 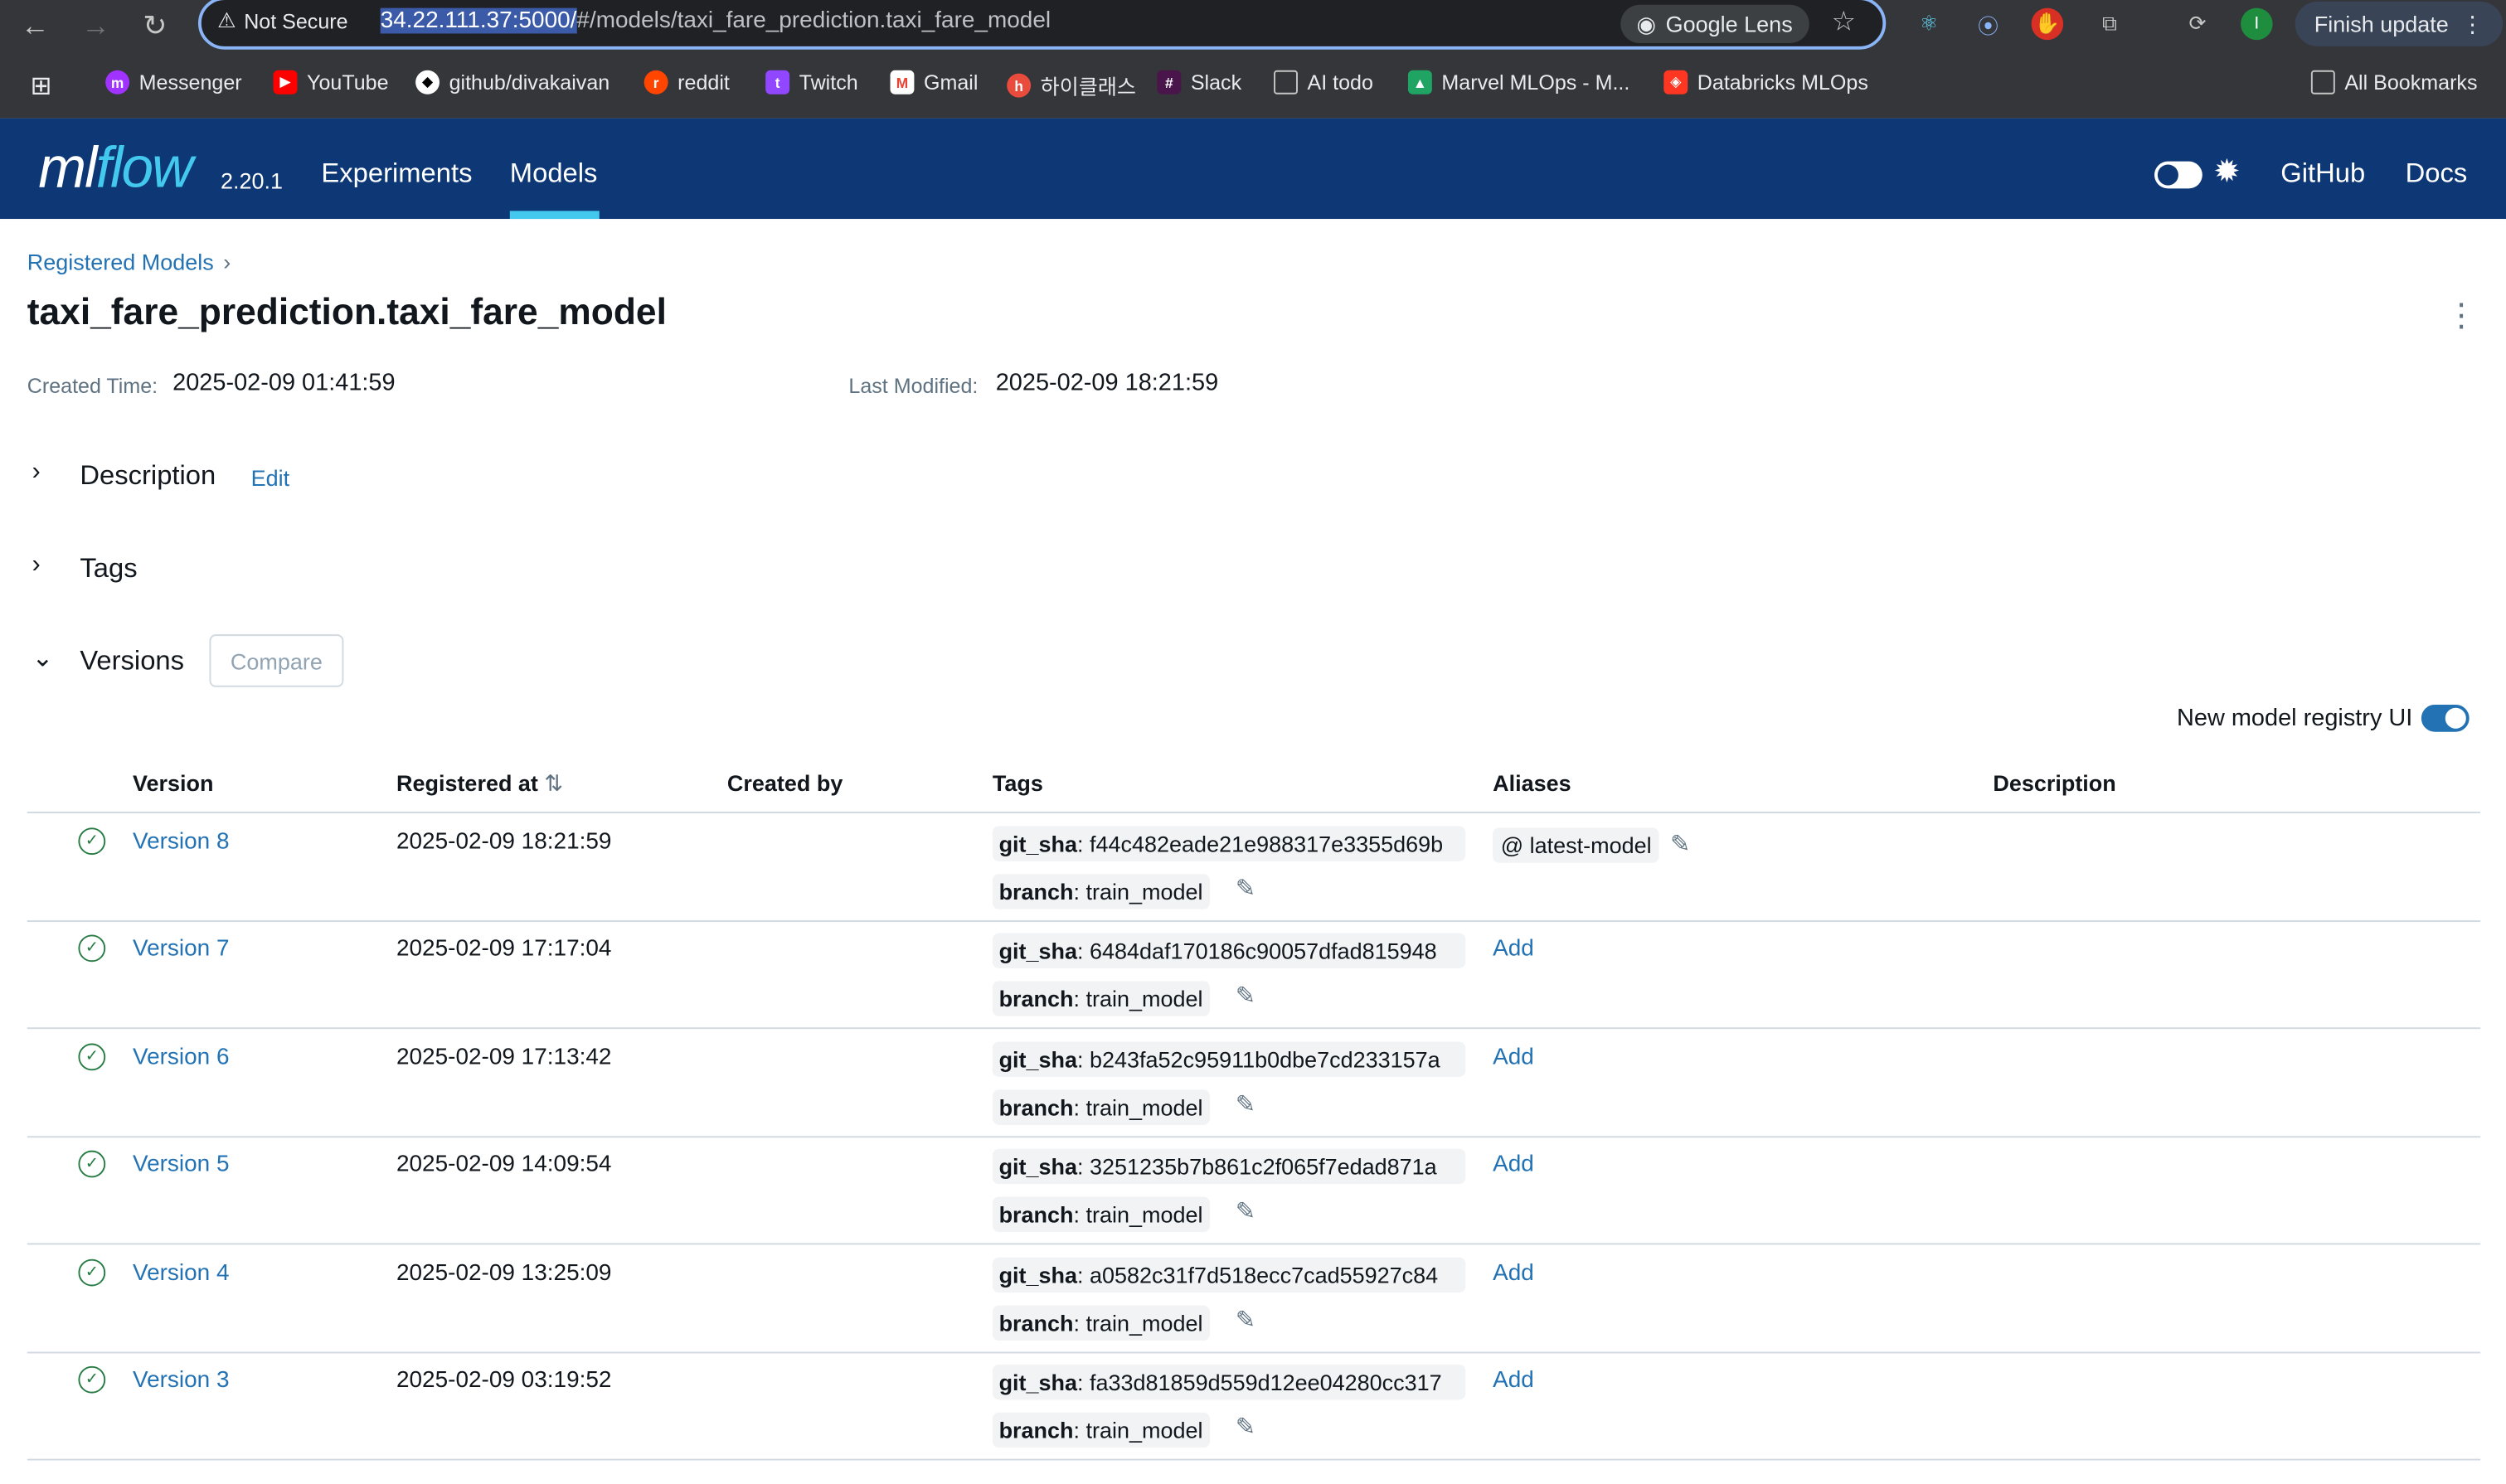 What do you see at coordinates (132, 662) in the screenshot?
I see `versions-section-title: Versions` at bounding box center [132, 662].